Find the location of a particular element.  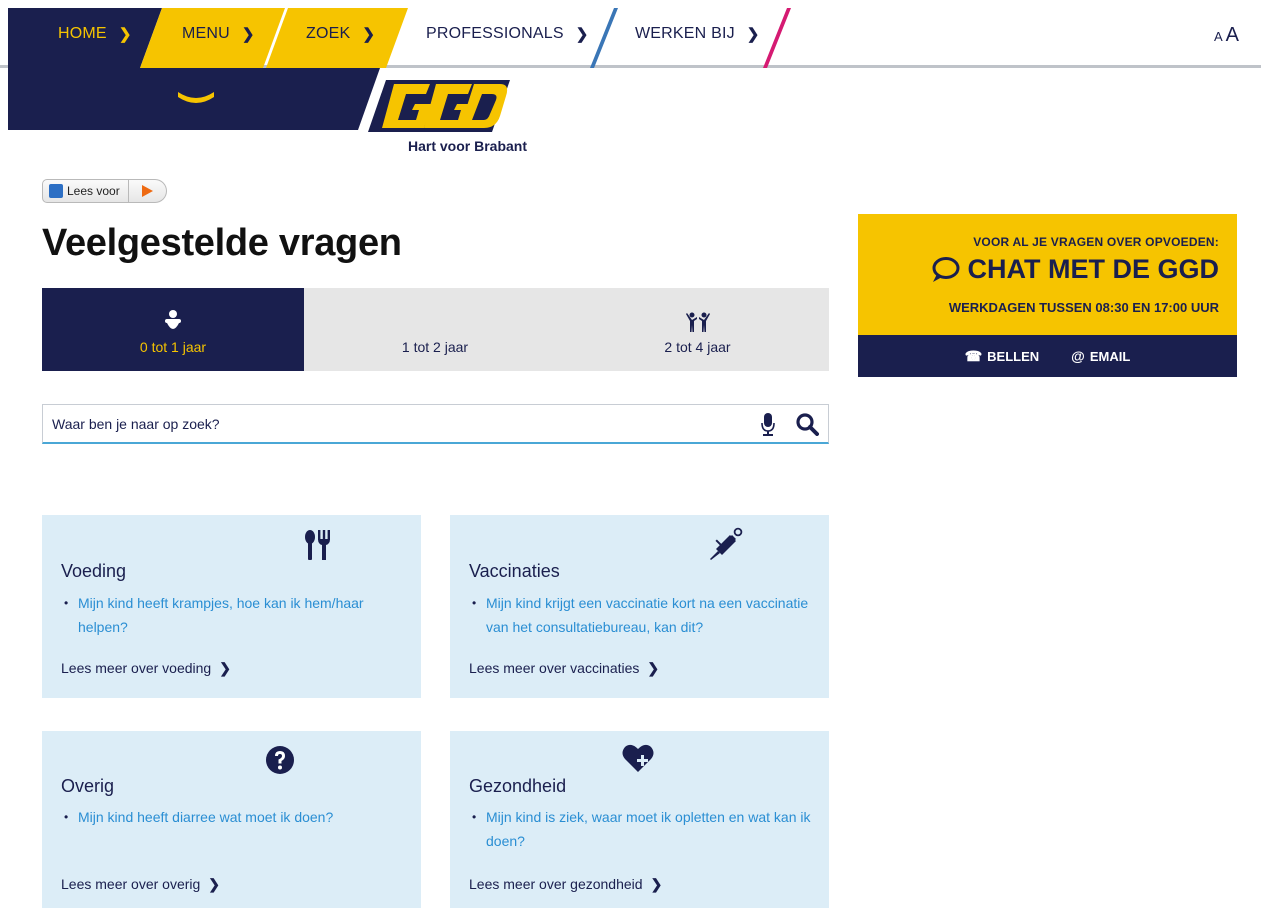

lees-voor-label-box: Lees voor is located at coordinates (85, 191).